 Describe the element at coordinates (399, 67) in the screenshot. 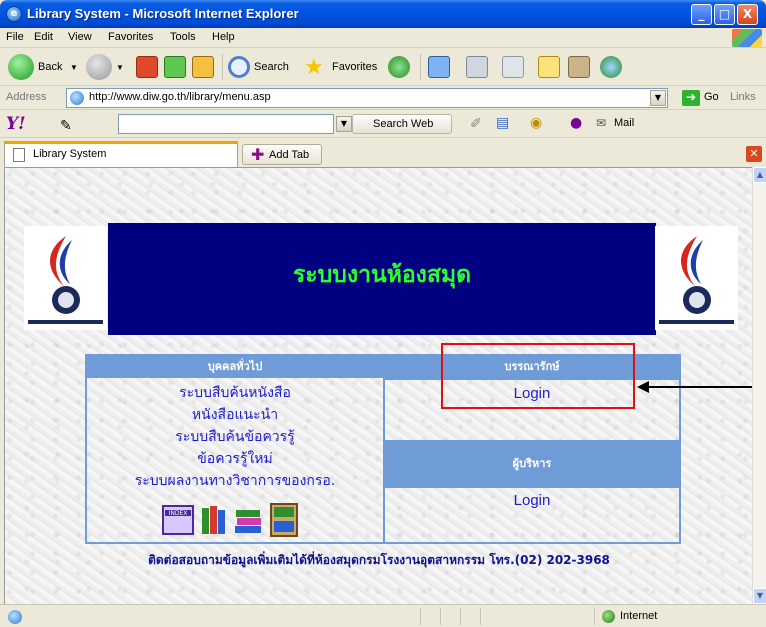

I see `history-icon` at that location.